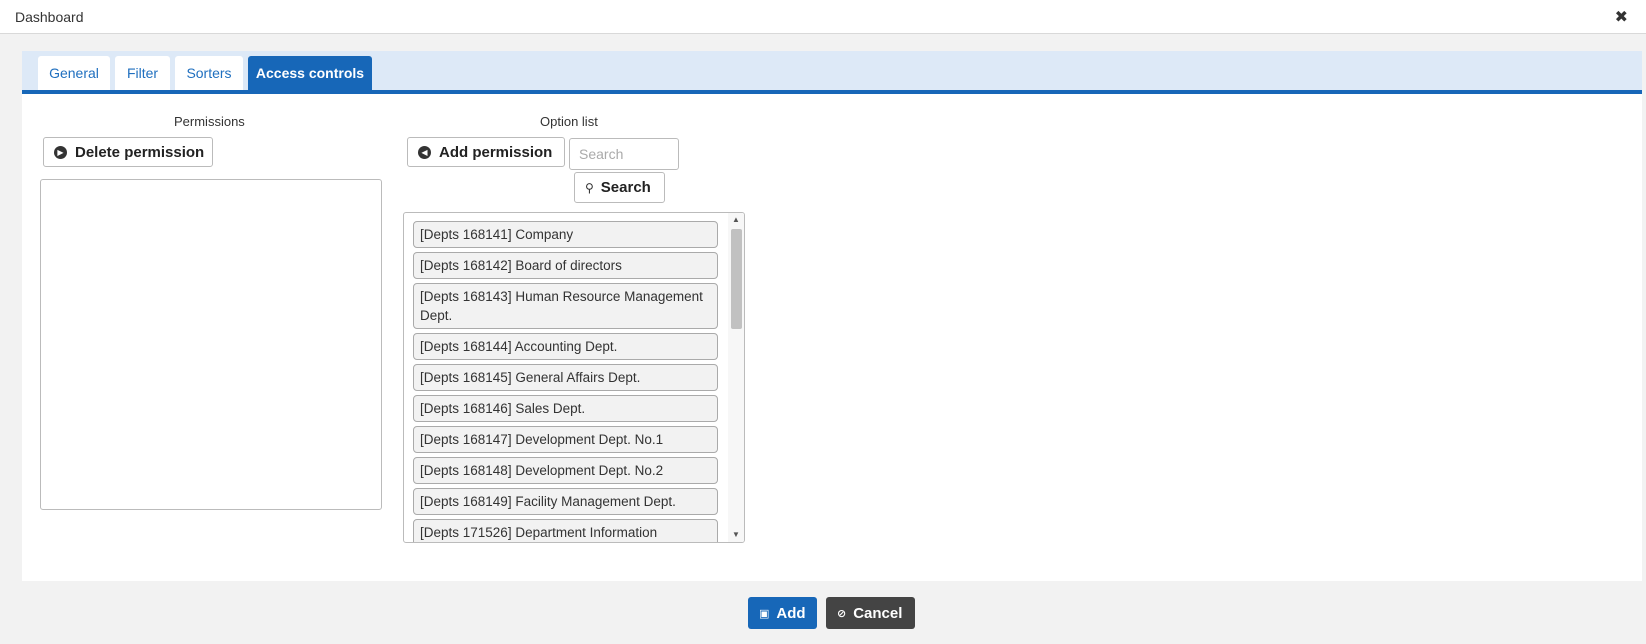 The height and width of the screenshot is (644, 1646). I want to click on list-item: [Depts 168148] Development Dept. No.2, so click(565, 470).